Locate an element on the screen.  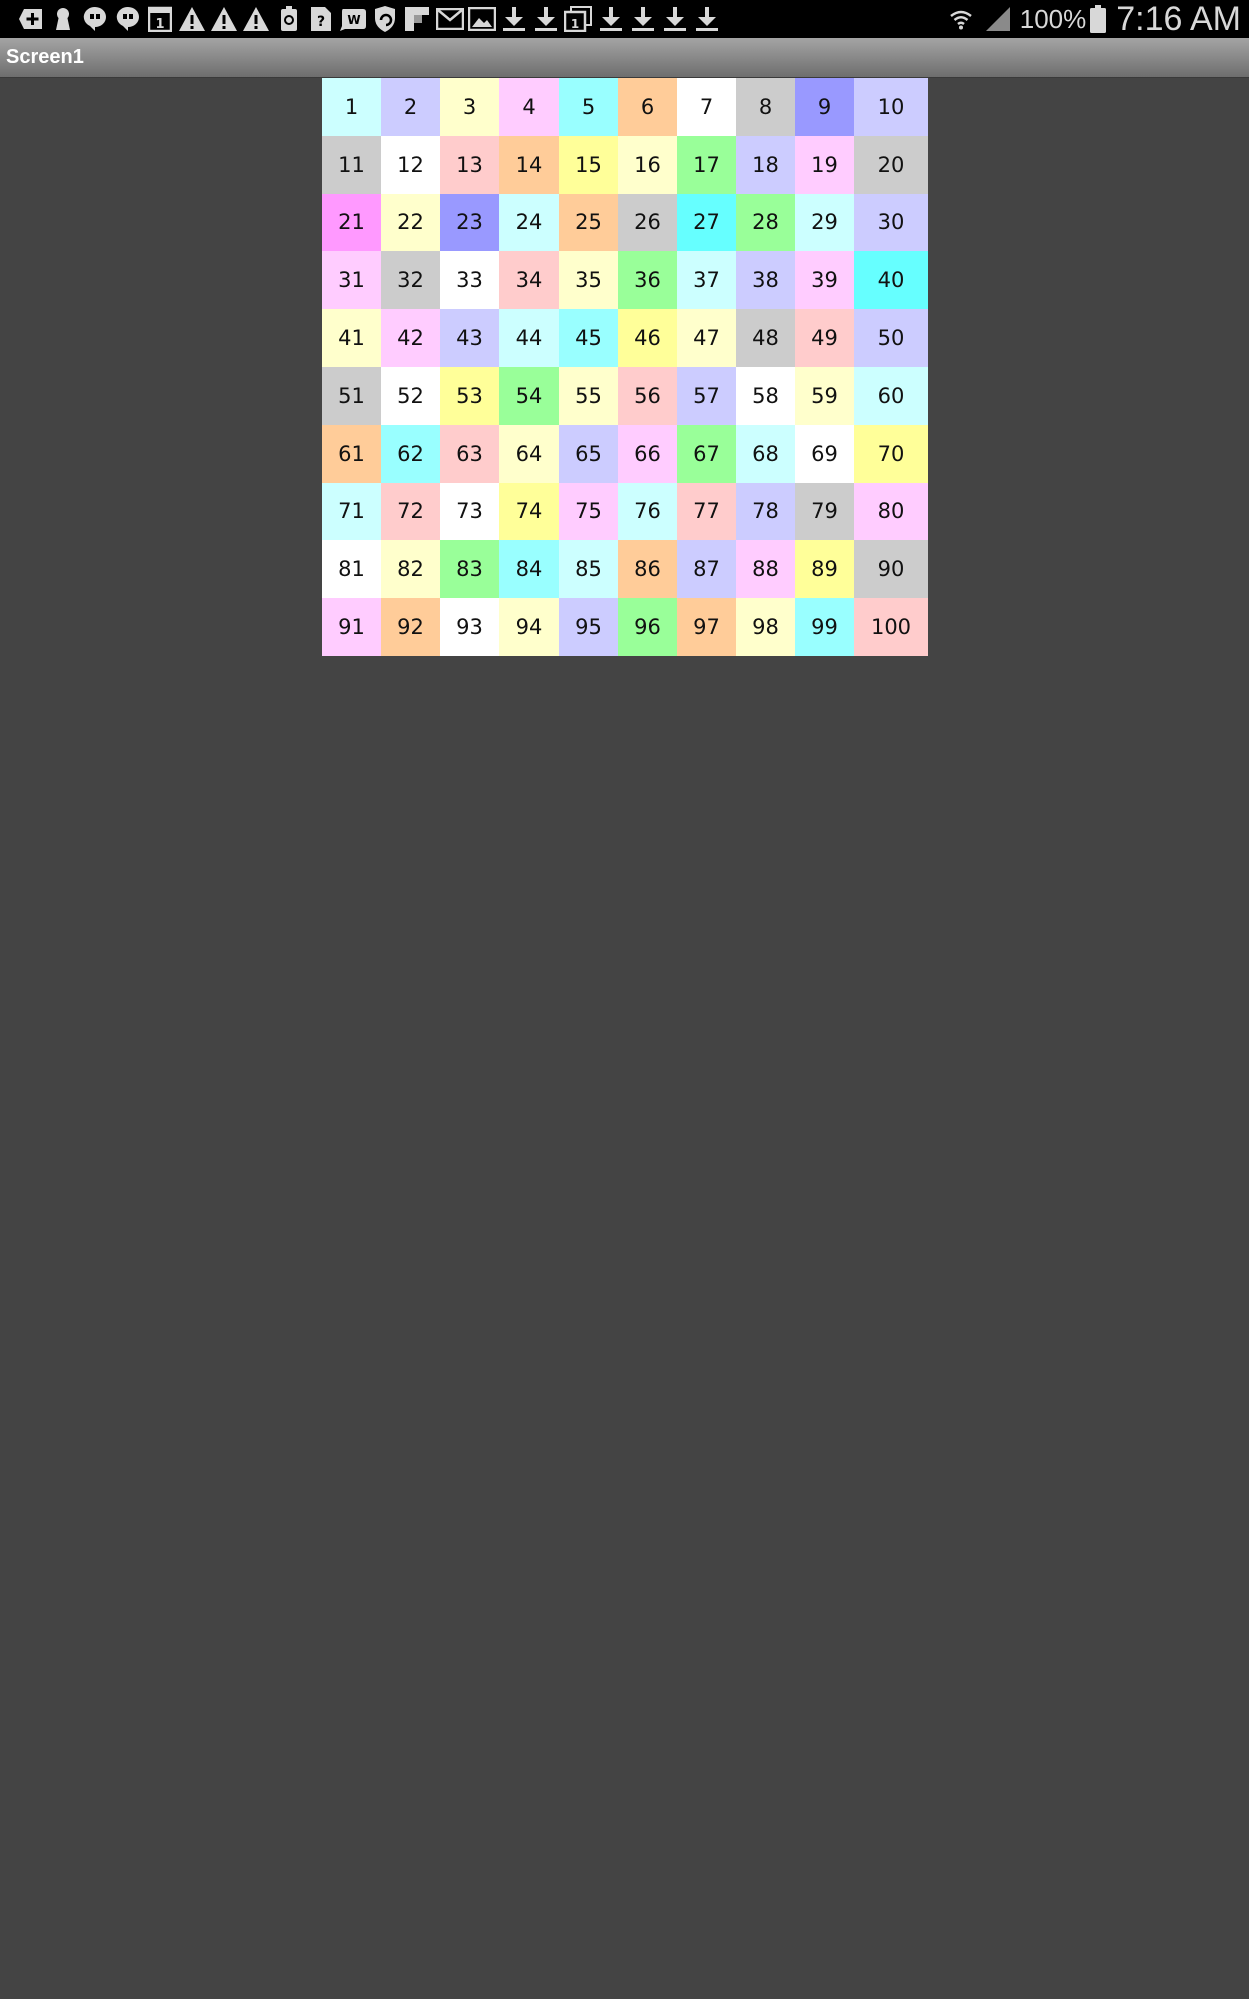
grid-cell: 65 is located at coordinates (588, 453).